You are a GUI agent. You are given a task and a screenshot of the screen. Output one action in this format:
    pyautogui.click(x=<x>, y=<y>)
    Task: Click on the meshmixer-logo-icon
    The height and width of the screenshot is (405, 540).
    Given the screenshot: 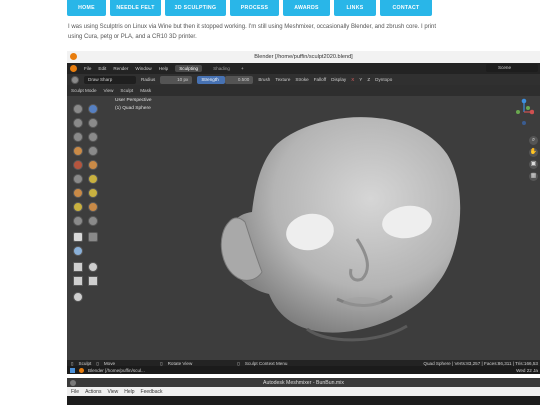 What is the action you would take?
    pyautogui.click(x=73, y=382)
    